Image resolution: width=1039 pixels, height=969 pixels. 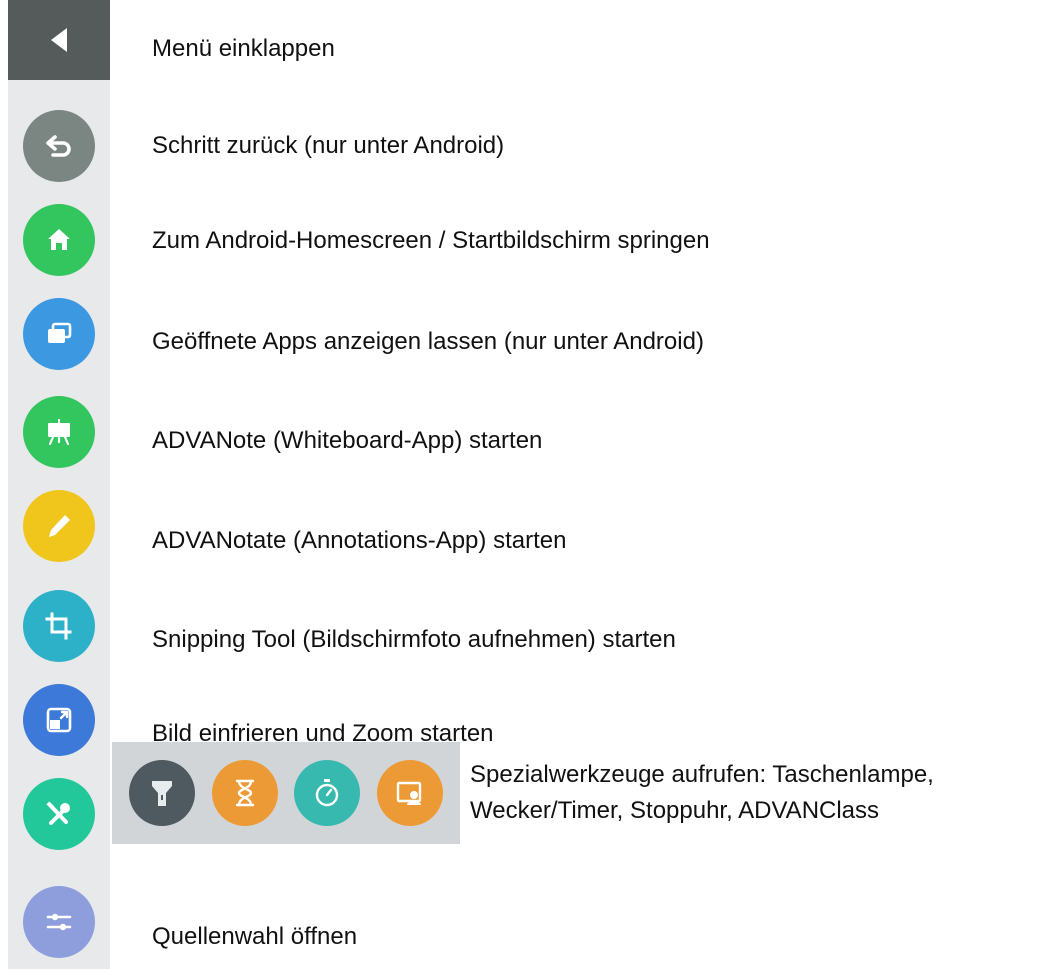 What do you see at coordinates (243, 48) in the screenshot?
I see `collapse-menu-label: Menü einklappen` at bounding box center [243, 48].